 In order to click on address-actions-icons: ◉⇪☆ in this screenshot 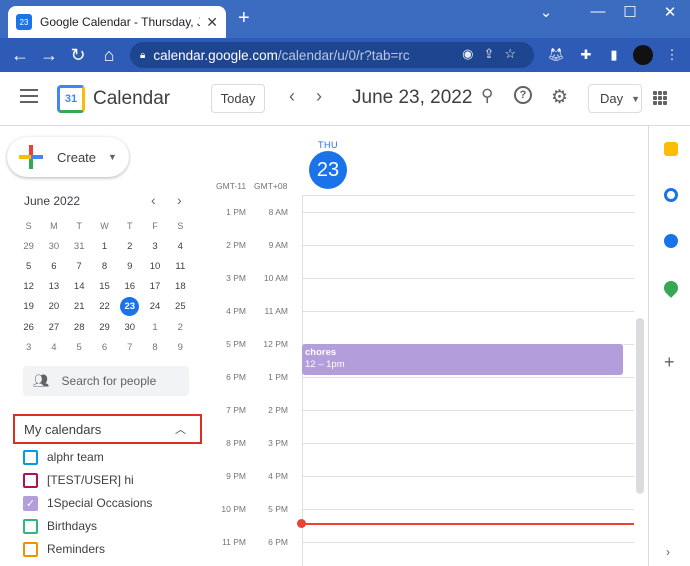, I will do `click(494, 54)`.